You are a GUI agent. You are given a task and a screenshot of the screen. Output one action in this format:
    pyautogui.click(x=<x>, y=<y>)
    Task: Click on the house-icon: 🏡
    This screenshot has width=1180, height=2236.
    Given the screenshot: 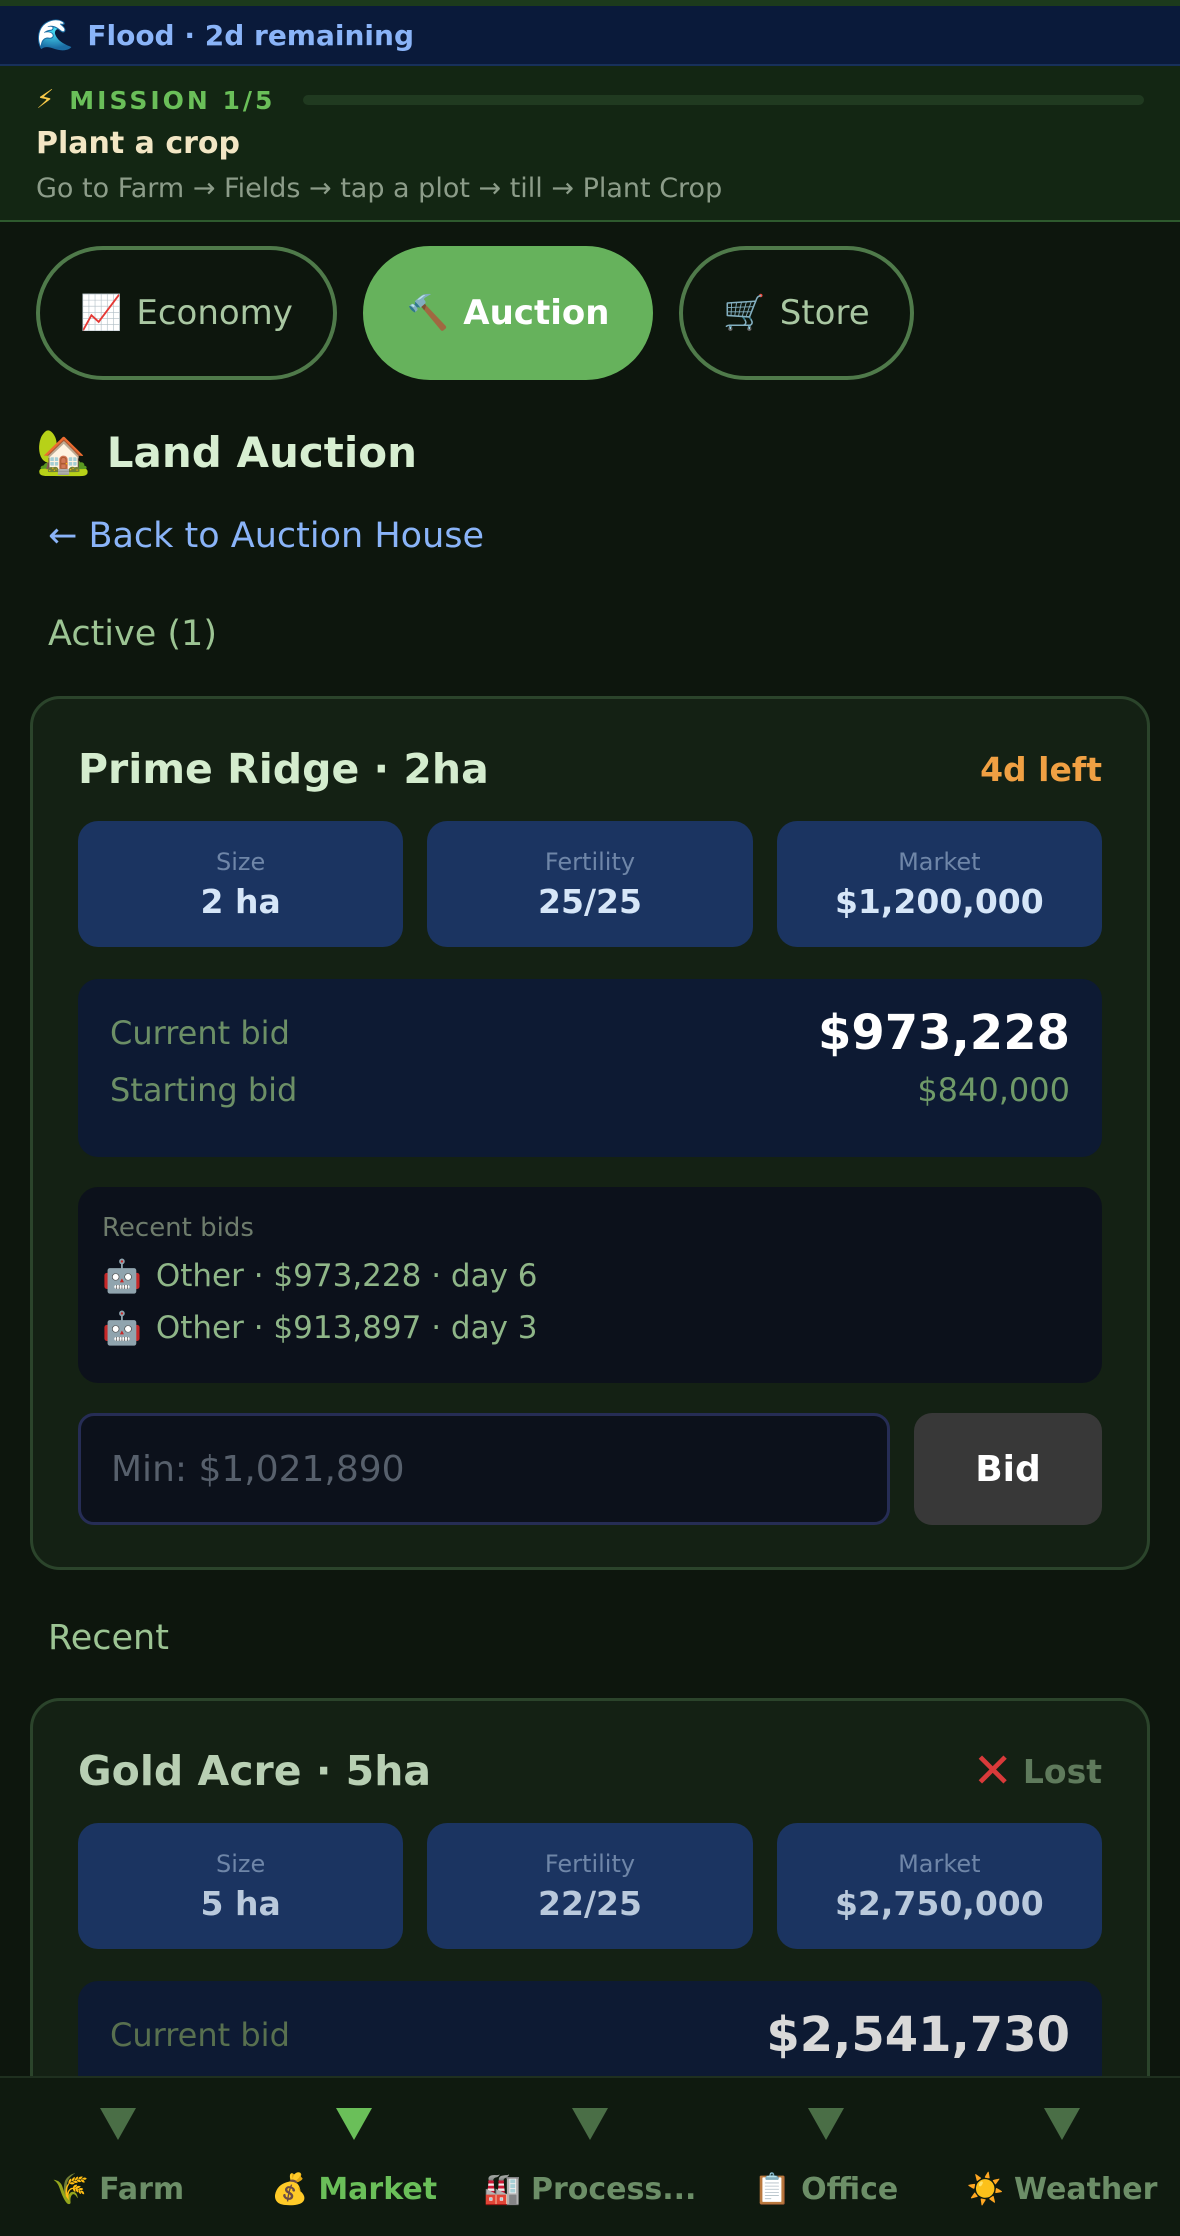 What is the action you would take?
    pyautogui.click(x=63, y=452)
    